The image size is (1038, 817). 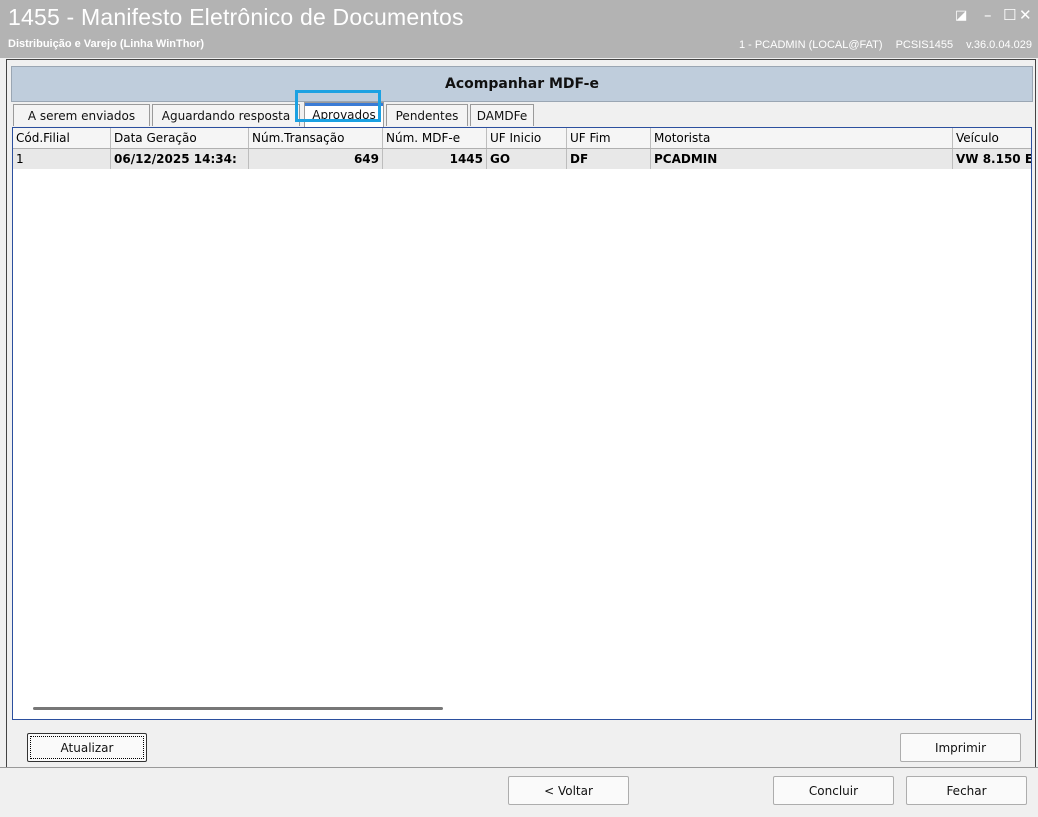 I want to click on imprimir-label: Imprimir, so click(x=960, y=747).